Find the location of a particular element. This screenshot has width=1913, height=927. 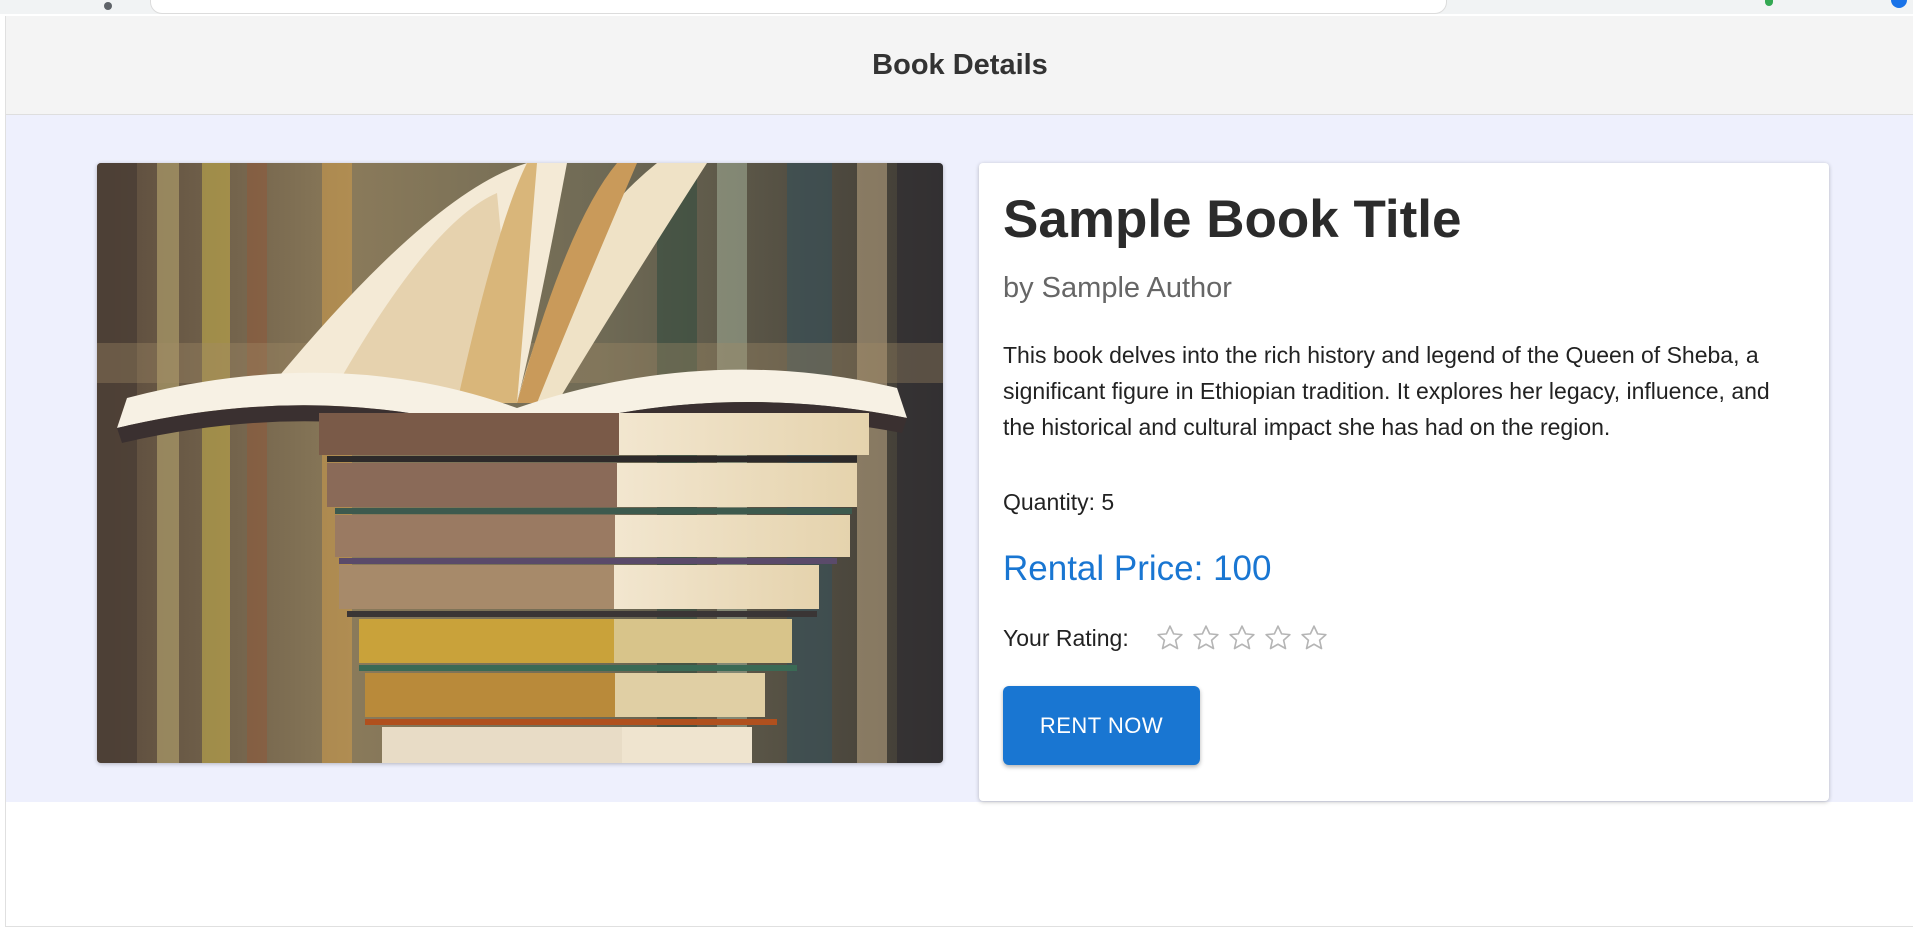

book-quantity: Quantity: 5 is located at coordinates (1059, 502).